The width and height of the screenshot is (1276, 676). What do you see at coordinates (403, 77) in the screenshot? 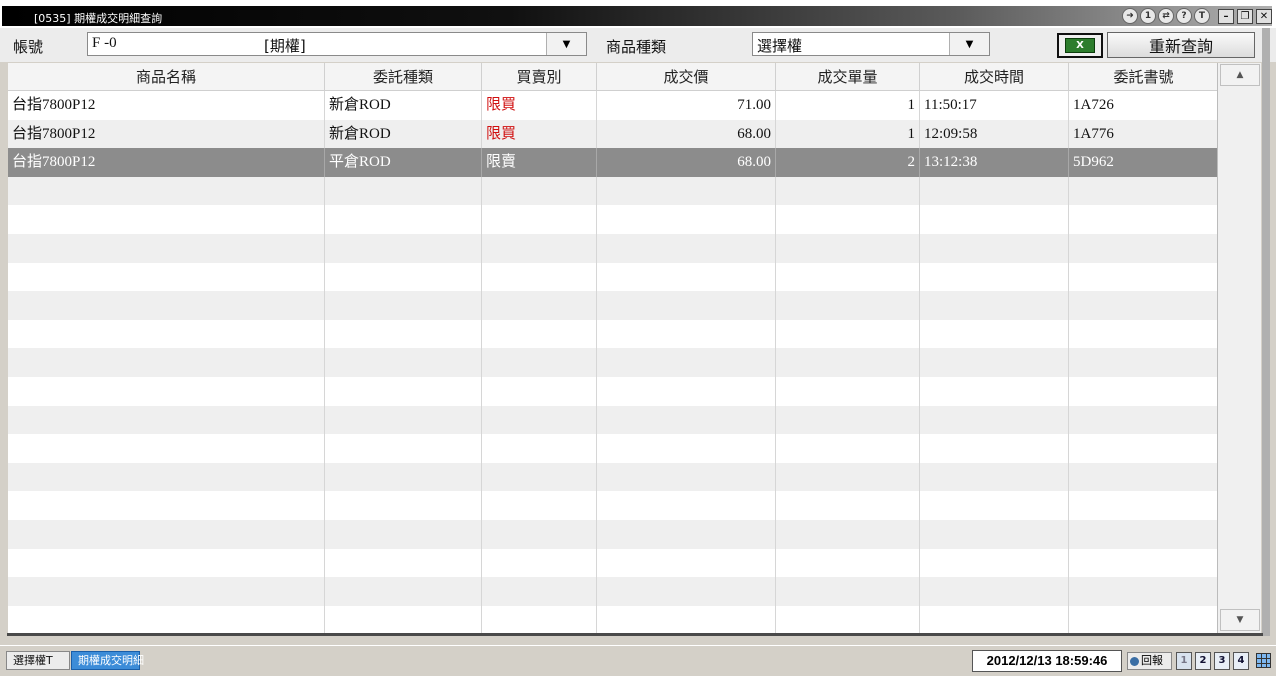
I see `column-header-order-type: 委託種類` at bounding box center [403, 77].